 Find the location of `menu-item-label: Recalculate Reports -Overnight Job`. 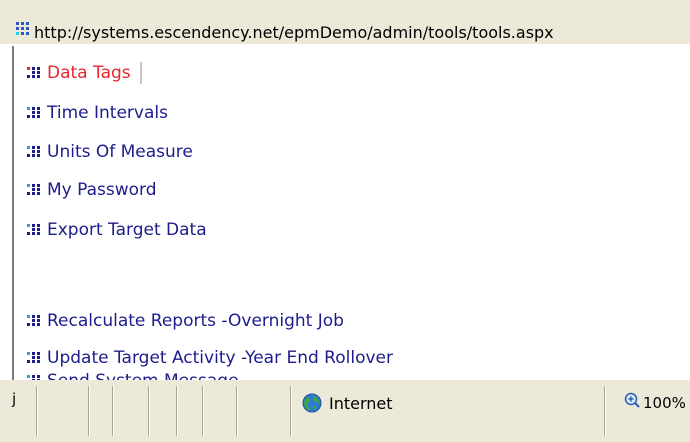

menu-item-label: Recalculate Reports -Overnight Job is located at coordinates (195, 321).